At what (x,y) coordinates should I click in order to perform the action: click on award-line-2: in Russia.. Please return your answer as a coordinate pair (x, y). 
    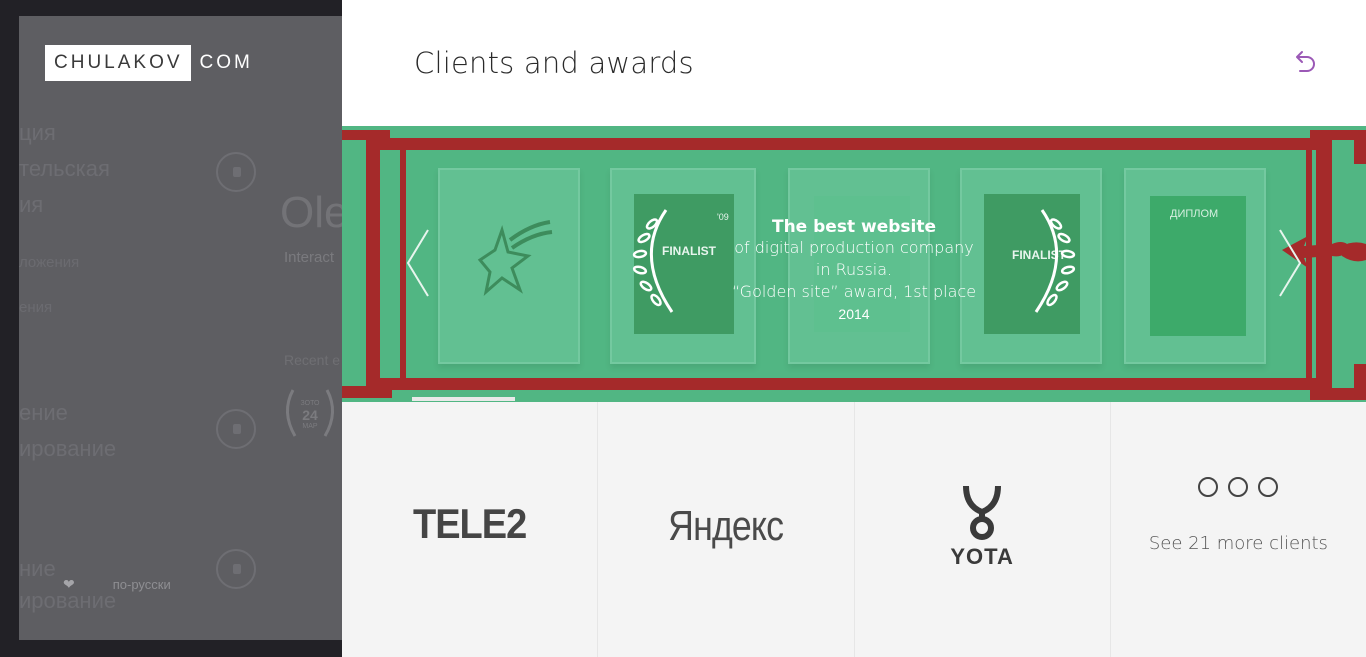
    Looking at the image, I should click on (854, 269).